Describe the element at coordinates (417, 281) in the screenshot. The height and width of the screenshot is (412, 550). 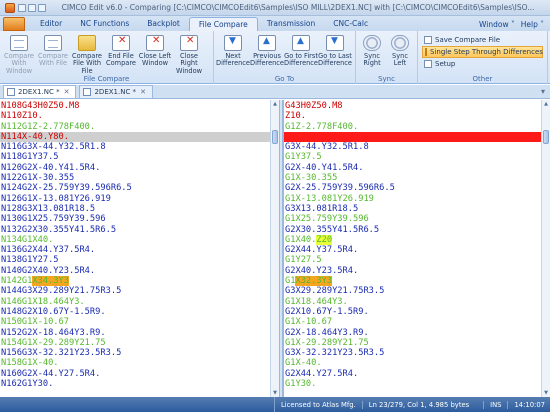
I see `code-line: G1X32.3Y3` at that location.